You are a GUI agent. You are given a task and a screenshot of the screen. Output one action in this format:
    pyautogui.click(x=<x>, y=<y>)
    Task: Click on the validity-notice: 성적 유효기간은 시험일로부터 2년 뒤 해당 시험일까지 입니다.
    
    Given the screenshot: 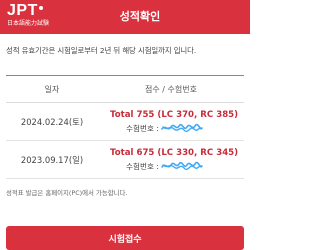 What is the action you would take?
    pyautogui.click(x=101, y=50)
    